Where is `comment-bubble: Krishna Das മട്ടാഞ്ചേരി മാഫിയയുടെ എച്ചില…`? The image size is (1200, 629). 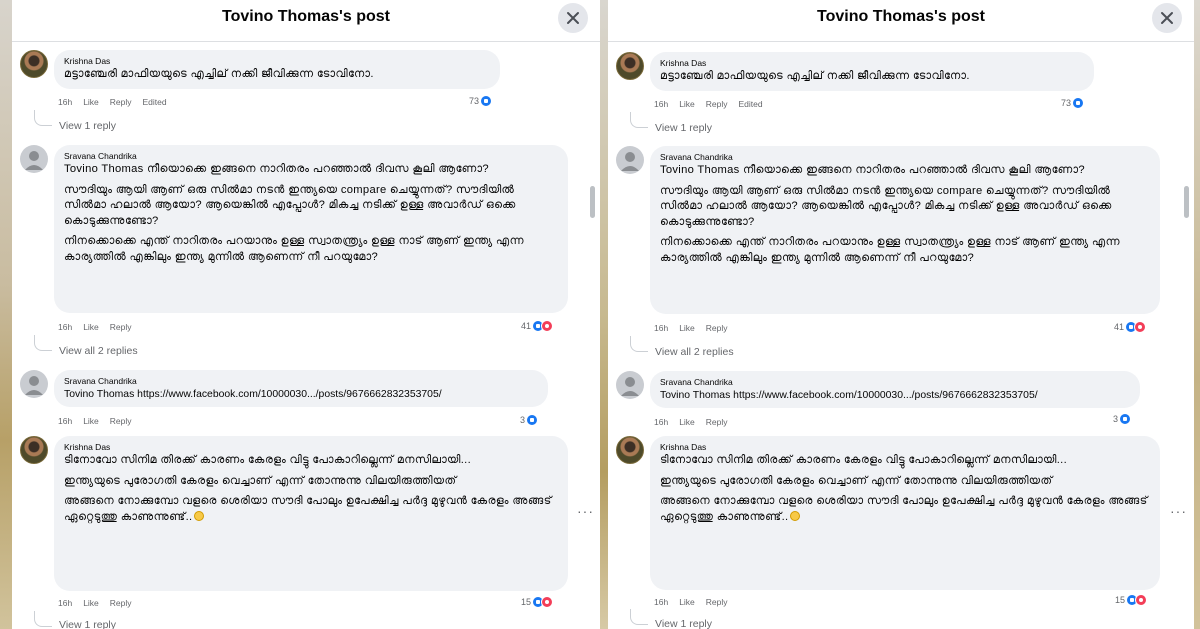 comment-bubble: Krishna Das മട്ടാഞ്ചേരി മാഫിയയുടെ എച്ചില… is located at coordinates (277, 69).